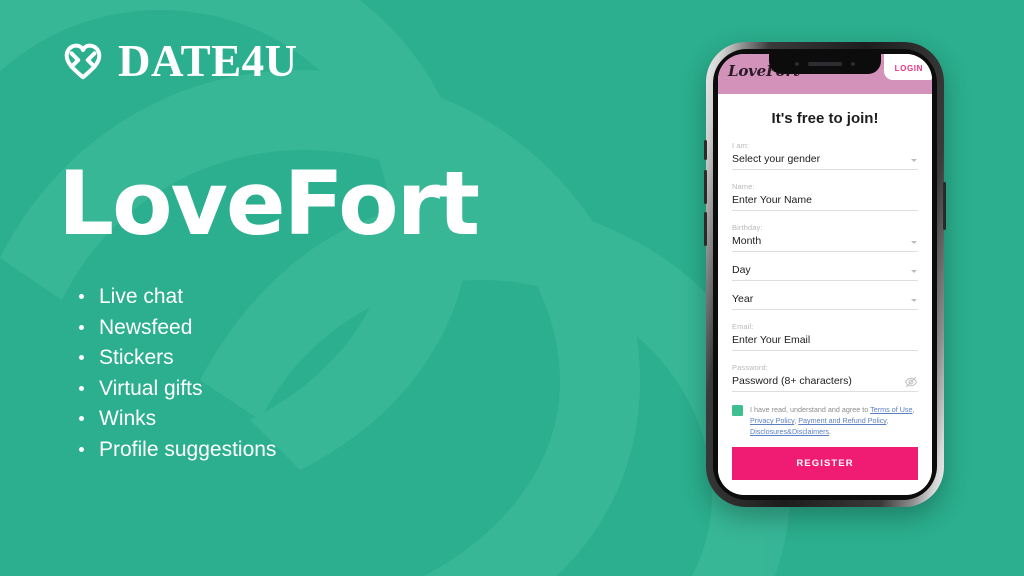 This screenshot has height=576, width=1024. Describe the element at coordinates (825, 118) in the screenshot. I see `form-title: It's free to join!` at that location.